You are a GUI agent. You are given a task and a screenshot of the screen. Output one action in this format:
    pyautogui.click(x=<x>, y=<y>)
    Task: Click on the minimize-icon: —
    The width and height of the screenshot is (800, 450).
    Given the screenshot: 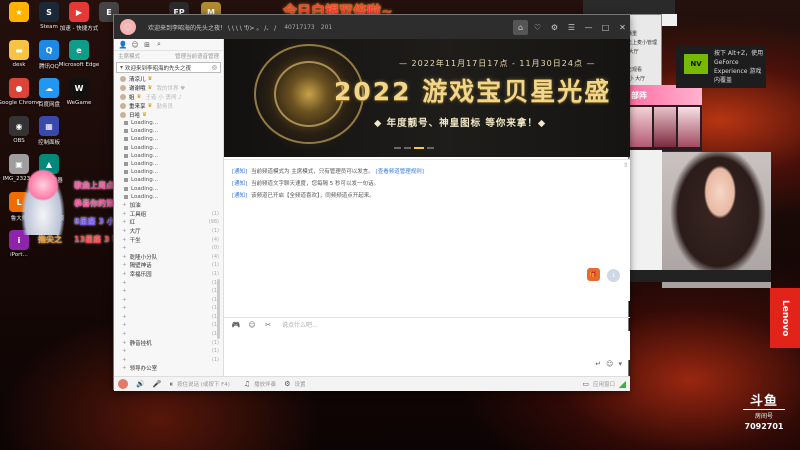 What is the action you would take?
    pyautogui.click(x=588, y=27)
    